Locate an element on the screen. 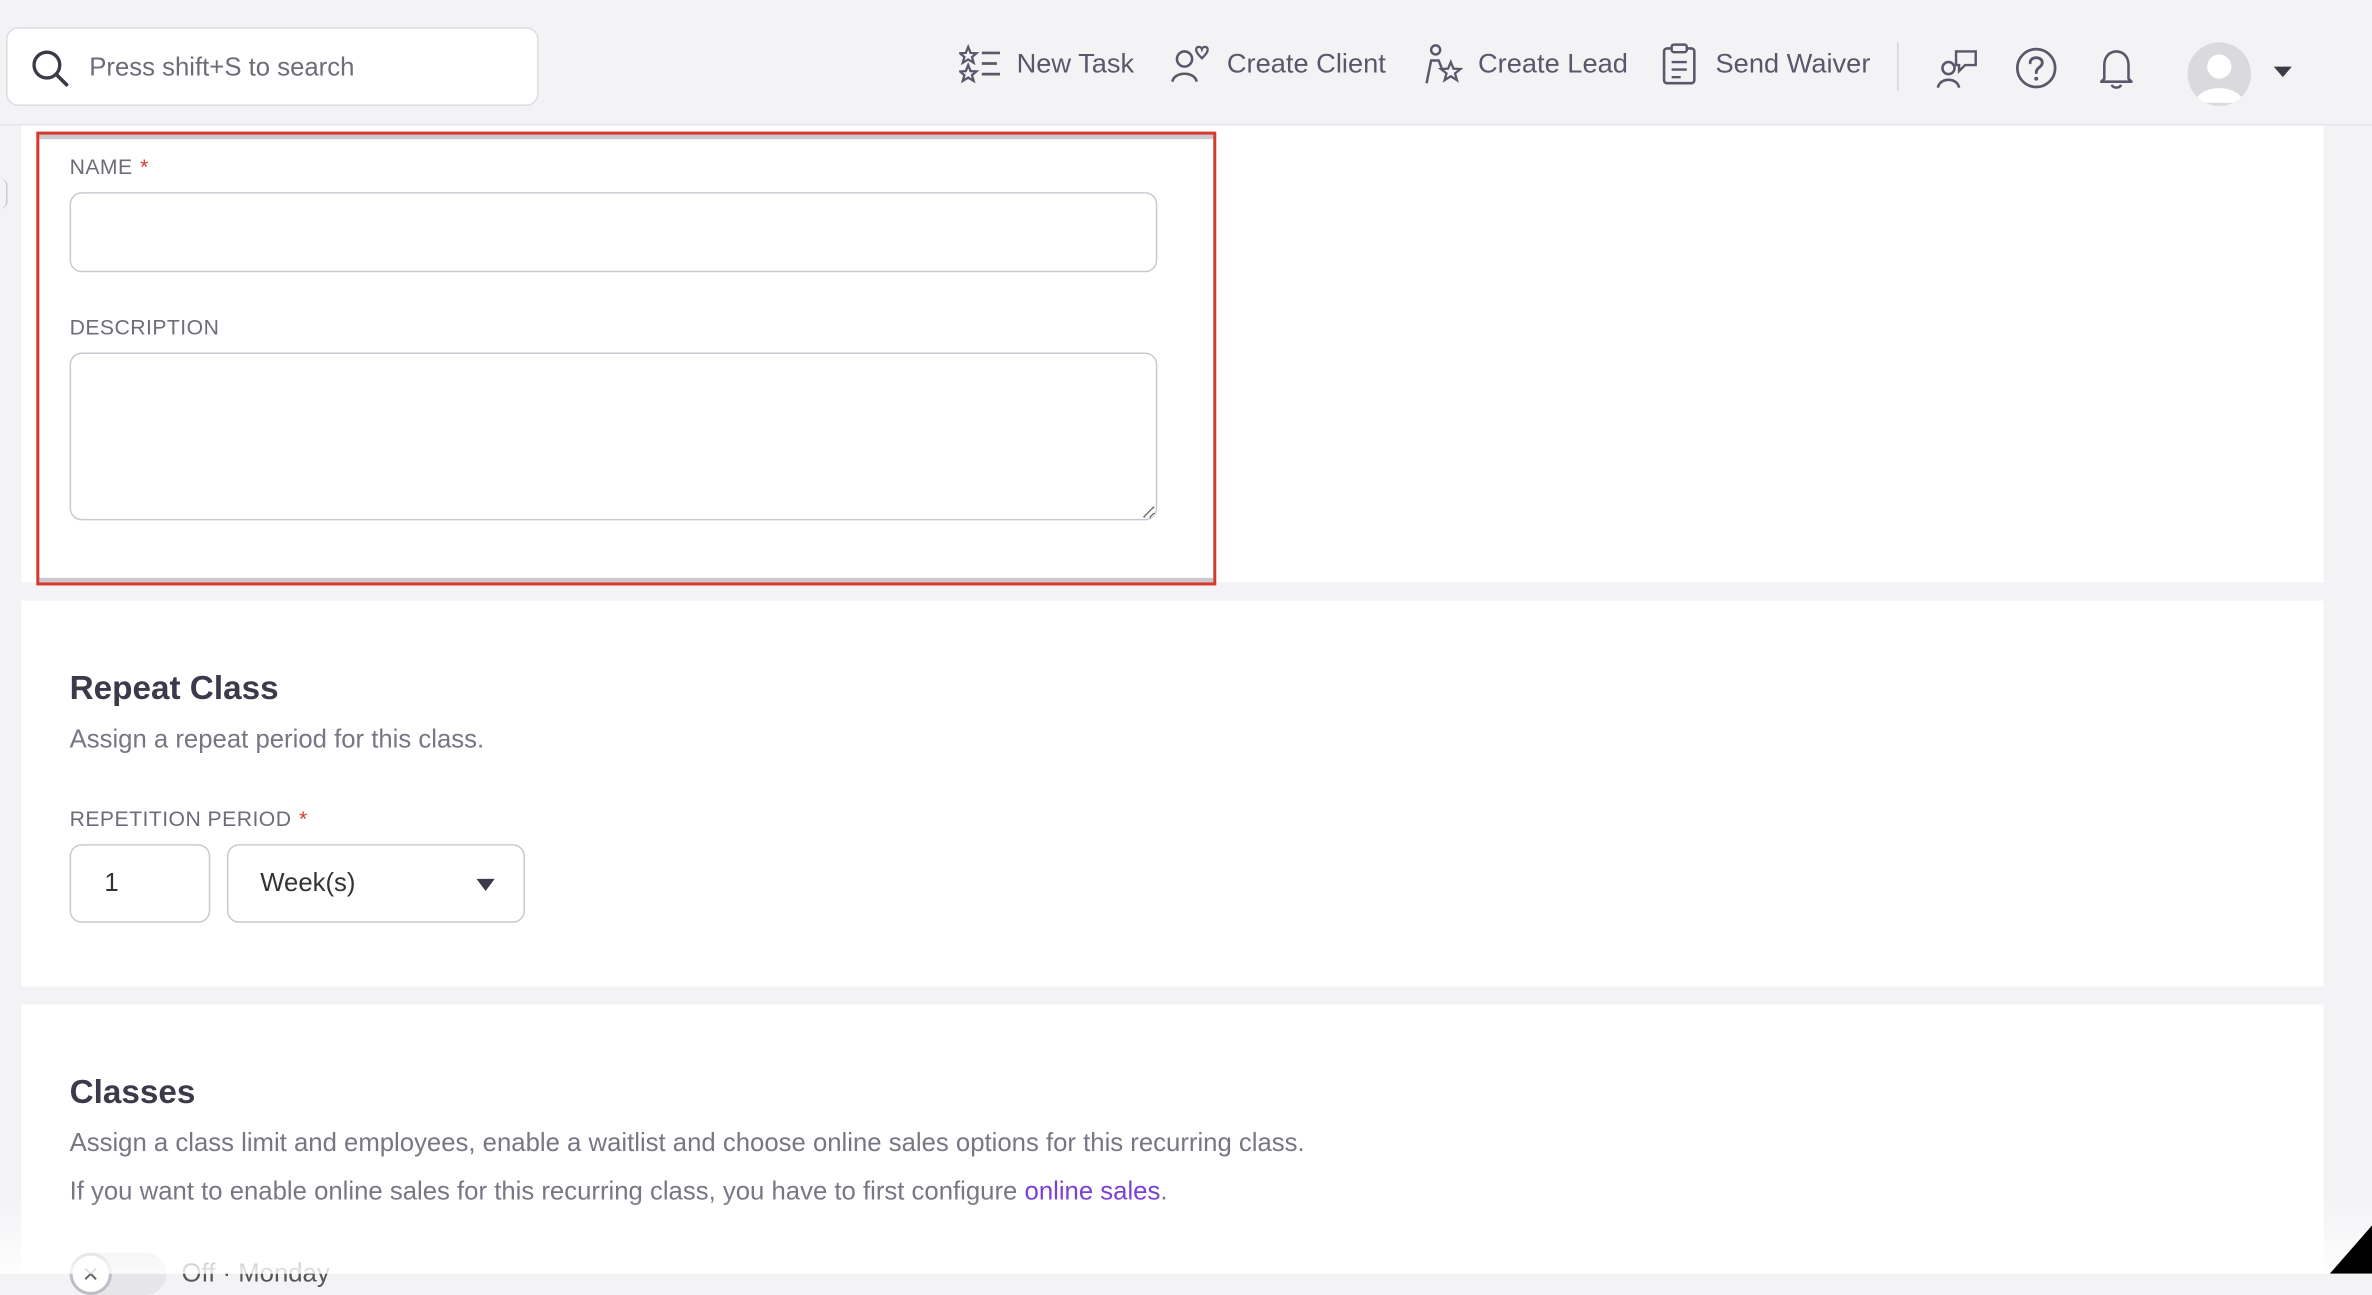 The width and height of the screenshot is (2372, 1295). online-sales-link: online sales is located at coordinates (1093, 1191).